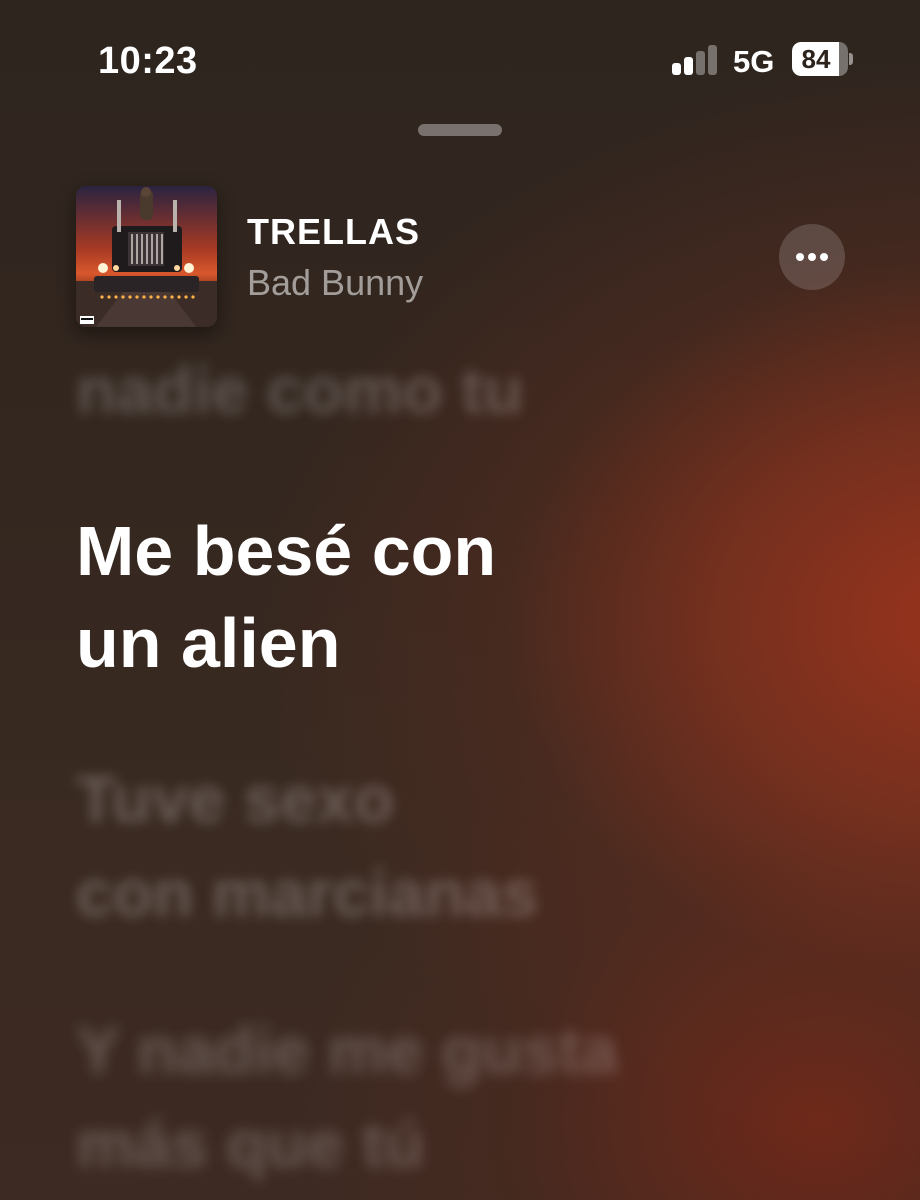 The image size is (920, 1200). What do you see at coordinates (456, 846) in the screenshot?
I see `lyric-line-next: Tuve sexo con marcianas` at bounding box center [456, 846].